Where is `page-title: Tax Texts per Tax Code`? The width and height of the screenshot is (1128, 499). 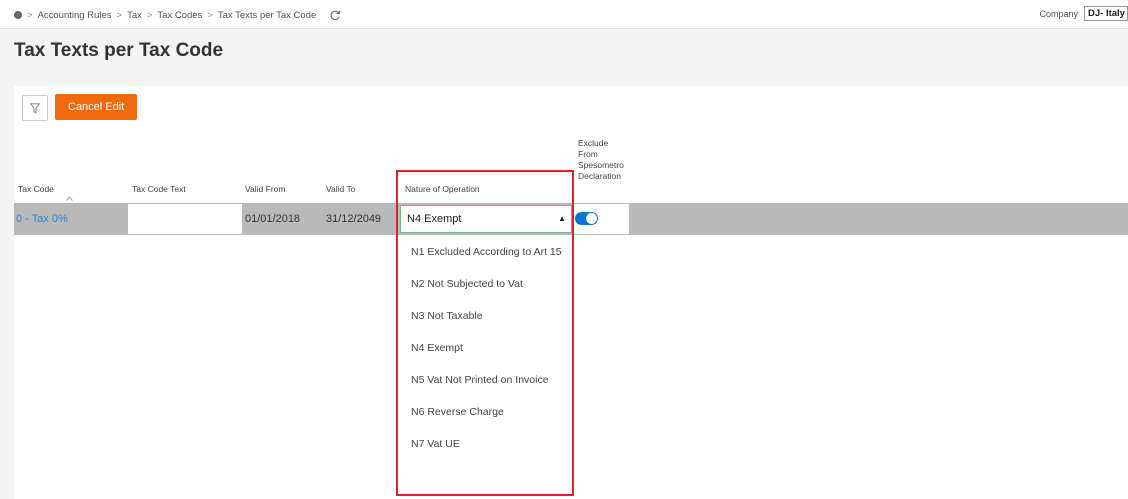 page-title: Tax Texts per Tax Code is located at coordinates (119, 50).